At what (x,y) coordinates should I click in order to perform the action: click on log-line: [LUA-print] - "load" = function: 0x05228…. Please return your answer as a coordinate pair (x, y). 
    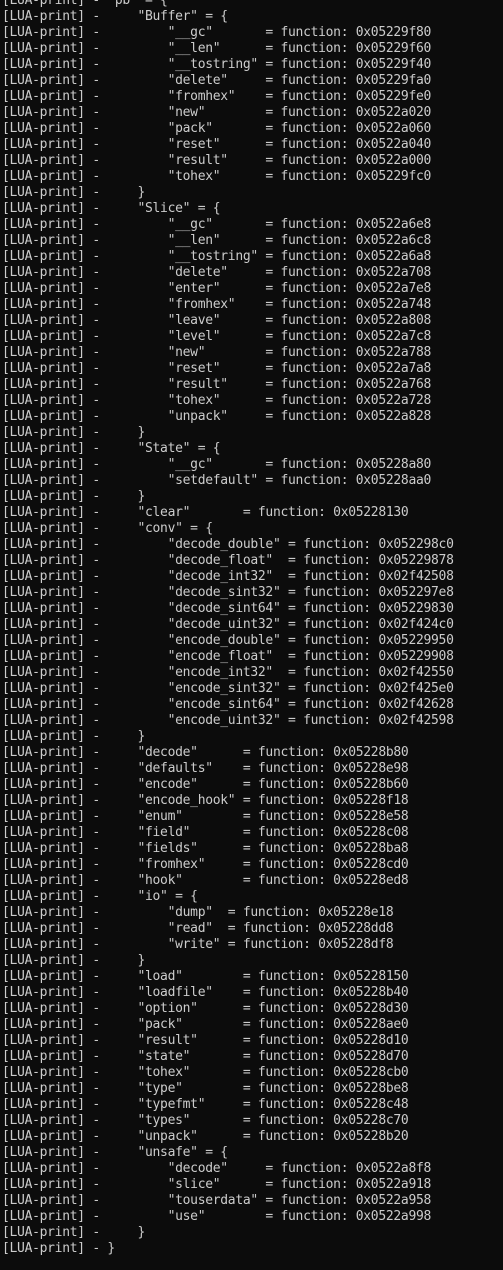
    Looking at the image, I should click on (205, 976).